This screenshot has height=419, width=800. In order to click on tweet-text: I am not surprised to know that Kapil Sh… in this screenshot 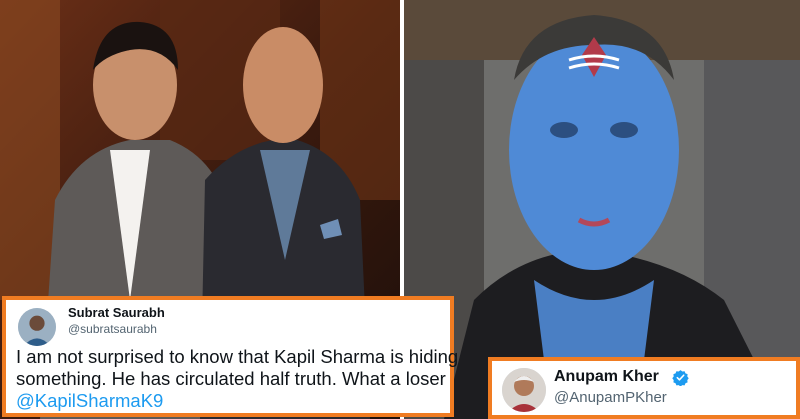, I will do `click(237, 379)`.